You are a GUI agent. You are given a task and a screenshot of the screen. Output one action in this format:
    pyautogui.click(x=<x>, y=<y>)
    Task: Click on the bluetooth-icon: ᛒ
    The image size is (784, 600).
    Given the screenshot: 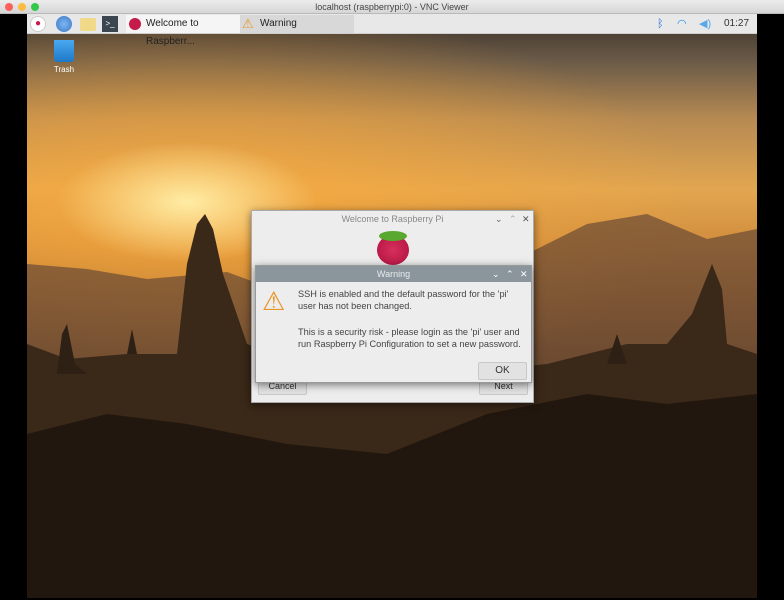 What is the action you would take?
    pyautogui.click(x=660, y=24)
    